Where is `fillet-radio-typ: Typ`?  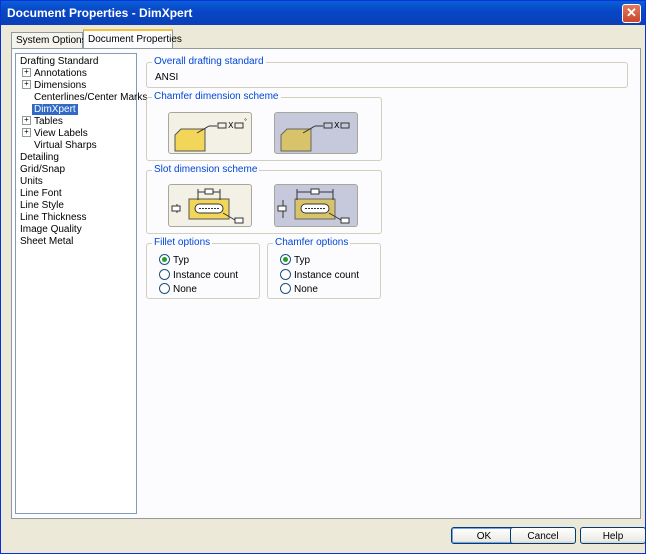 fillet-radio-typ: Typ is located at coordinates (174, 260).